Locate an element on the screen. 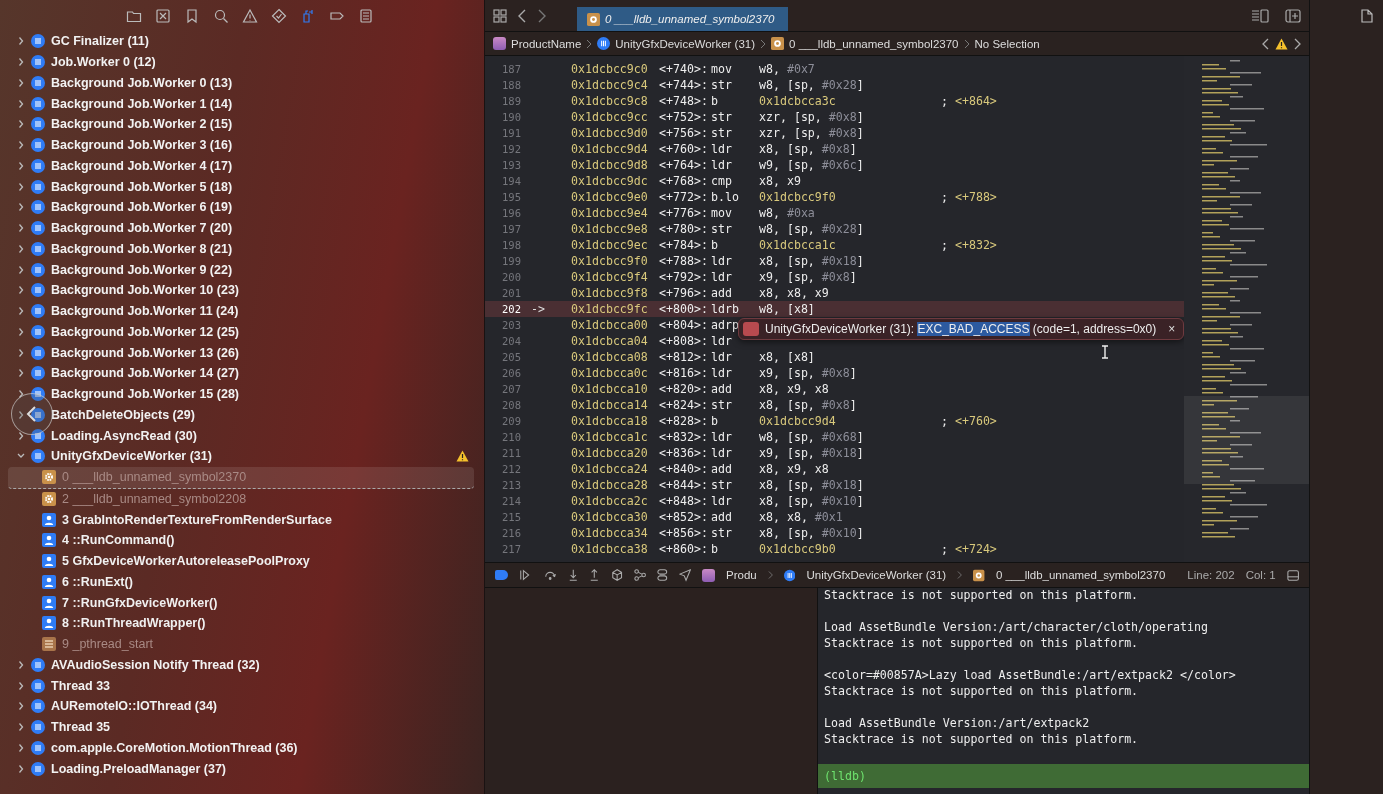  thread-label: Background Job.Worker 14 (27) is located at coordinates (145, 373).